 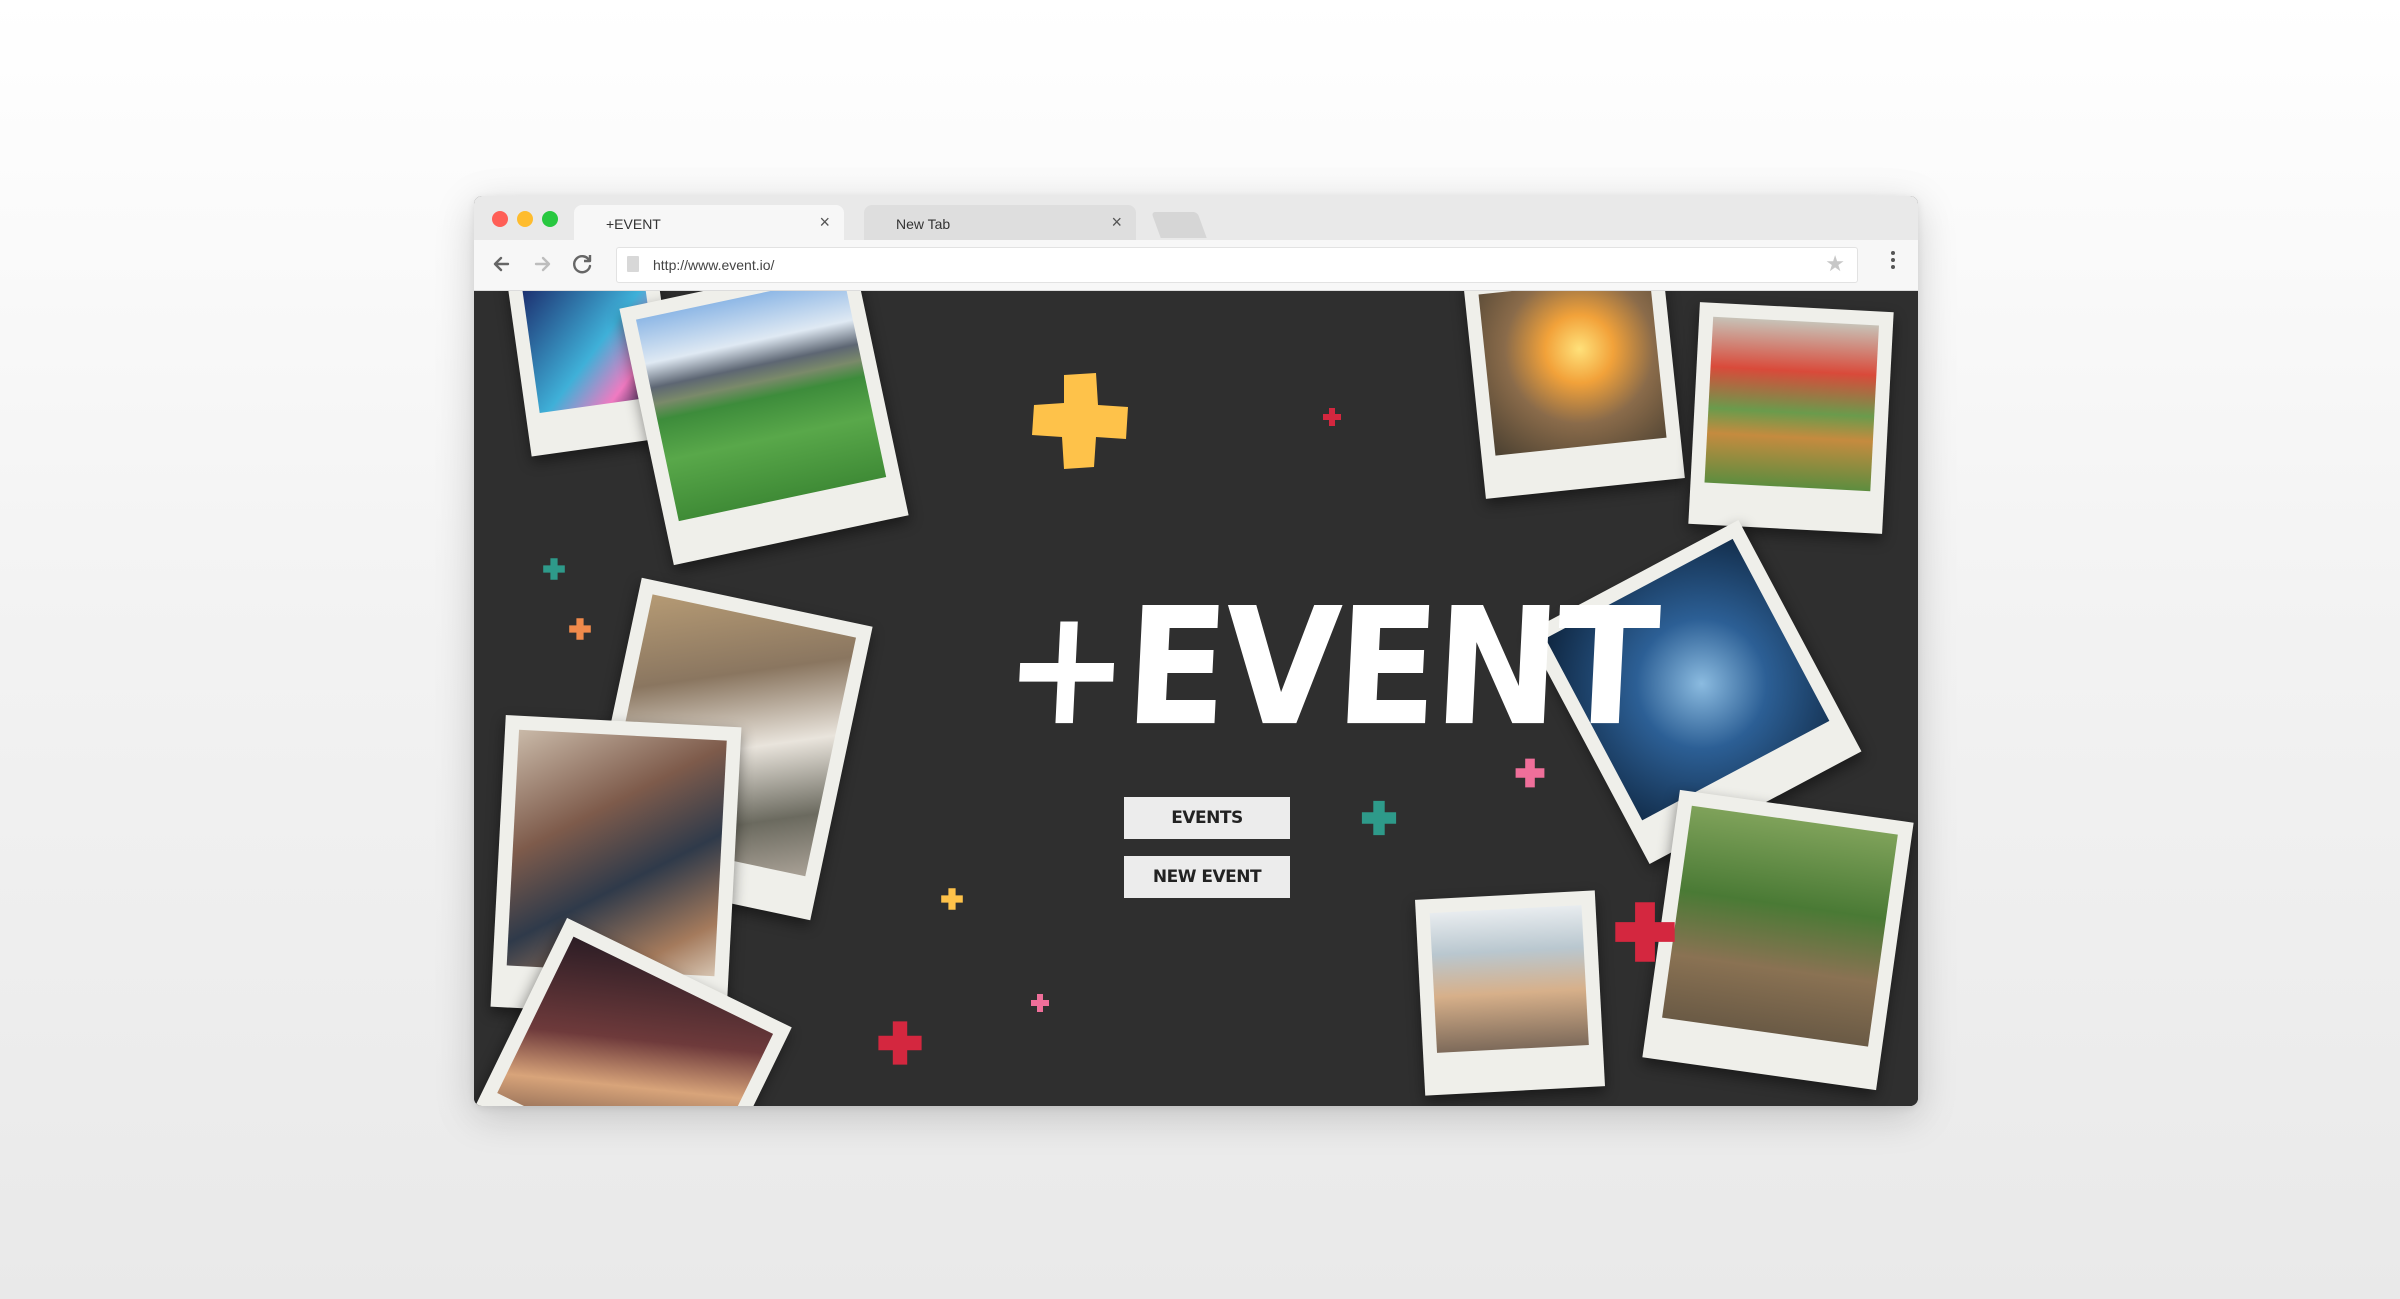 What do you see at coordinates (1835, 264) in the screenshot?
I see `star-icon: ★` at bounding box center [1835, 264].